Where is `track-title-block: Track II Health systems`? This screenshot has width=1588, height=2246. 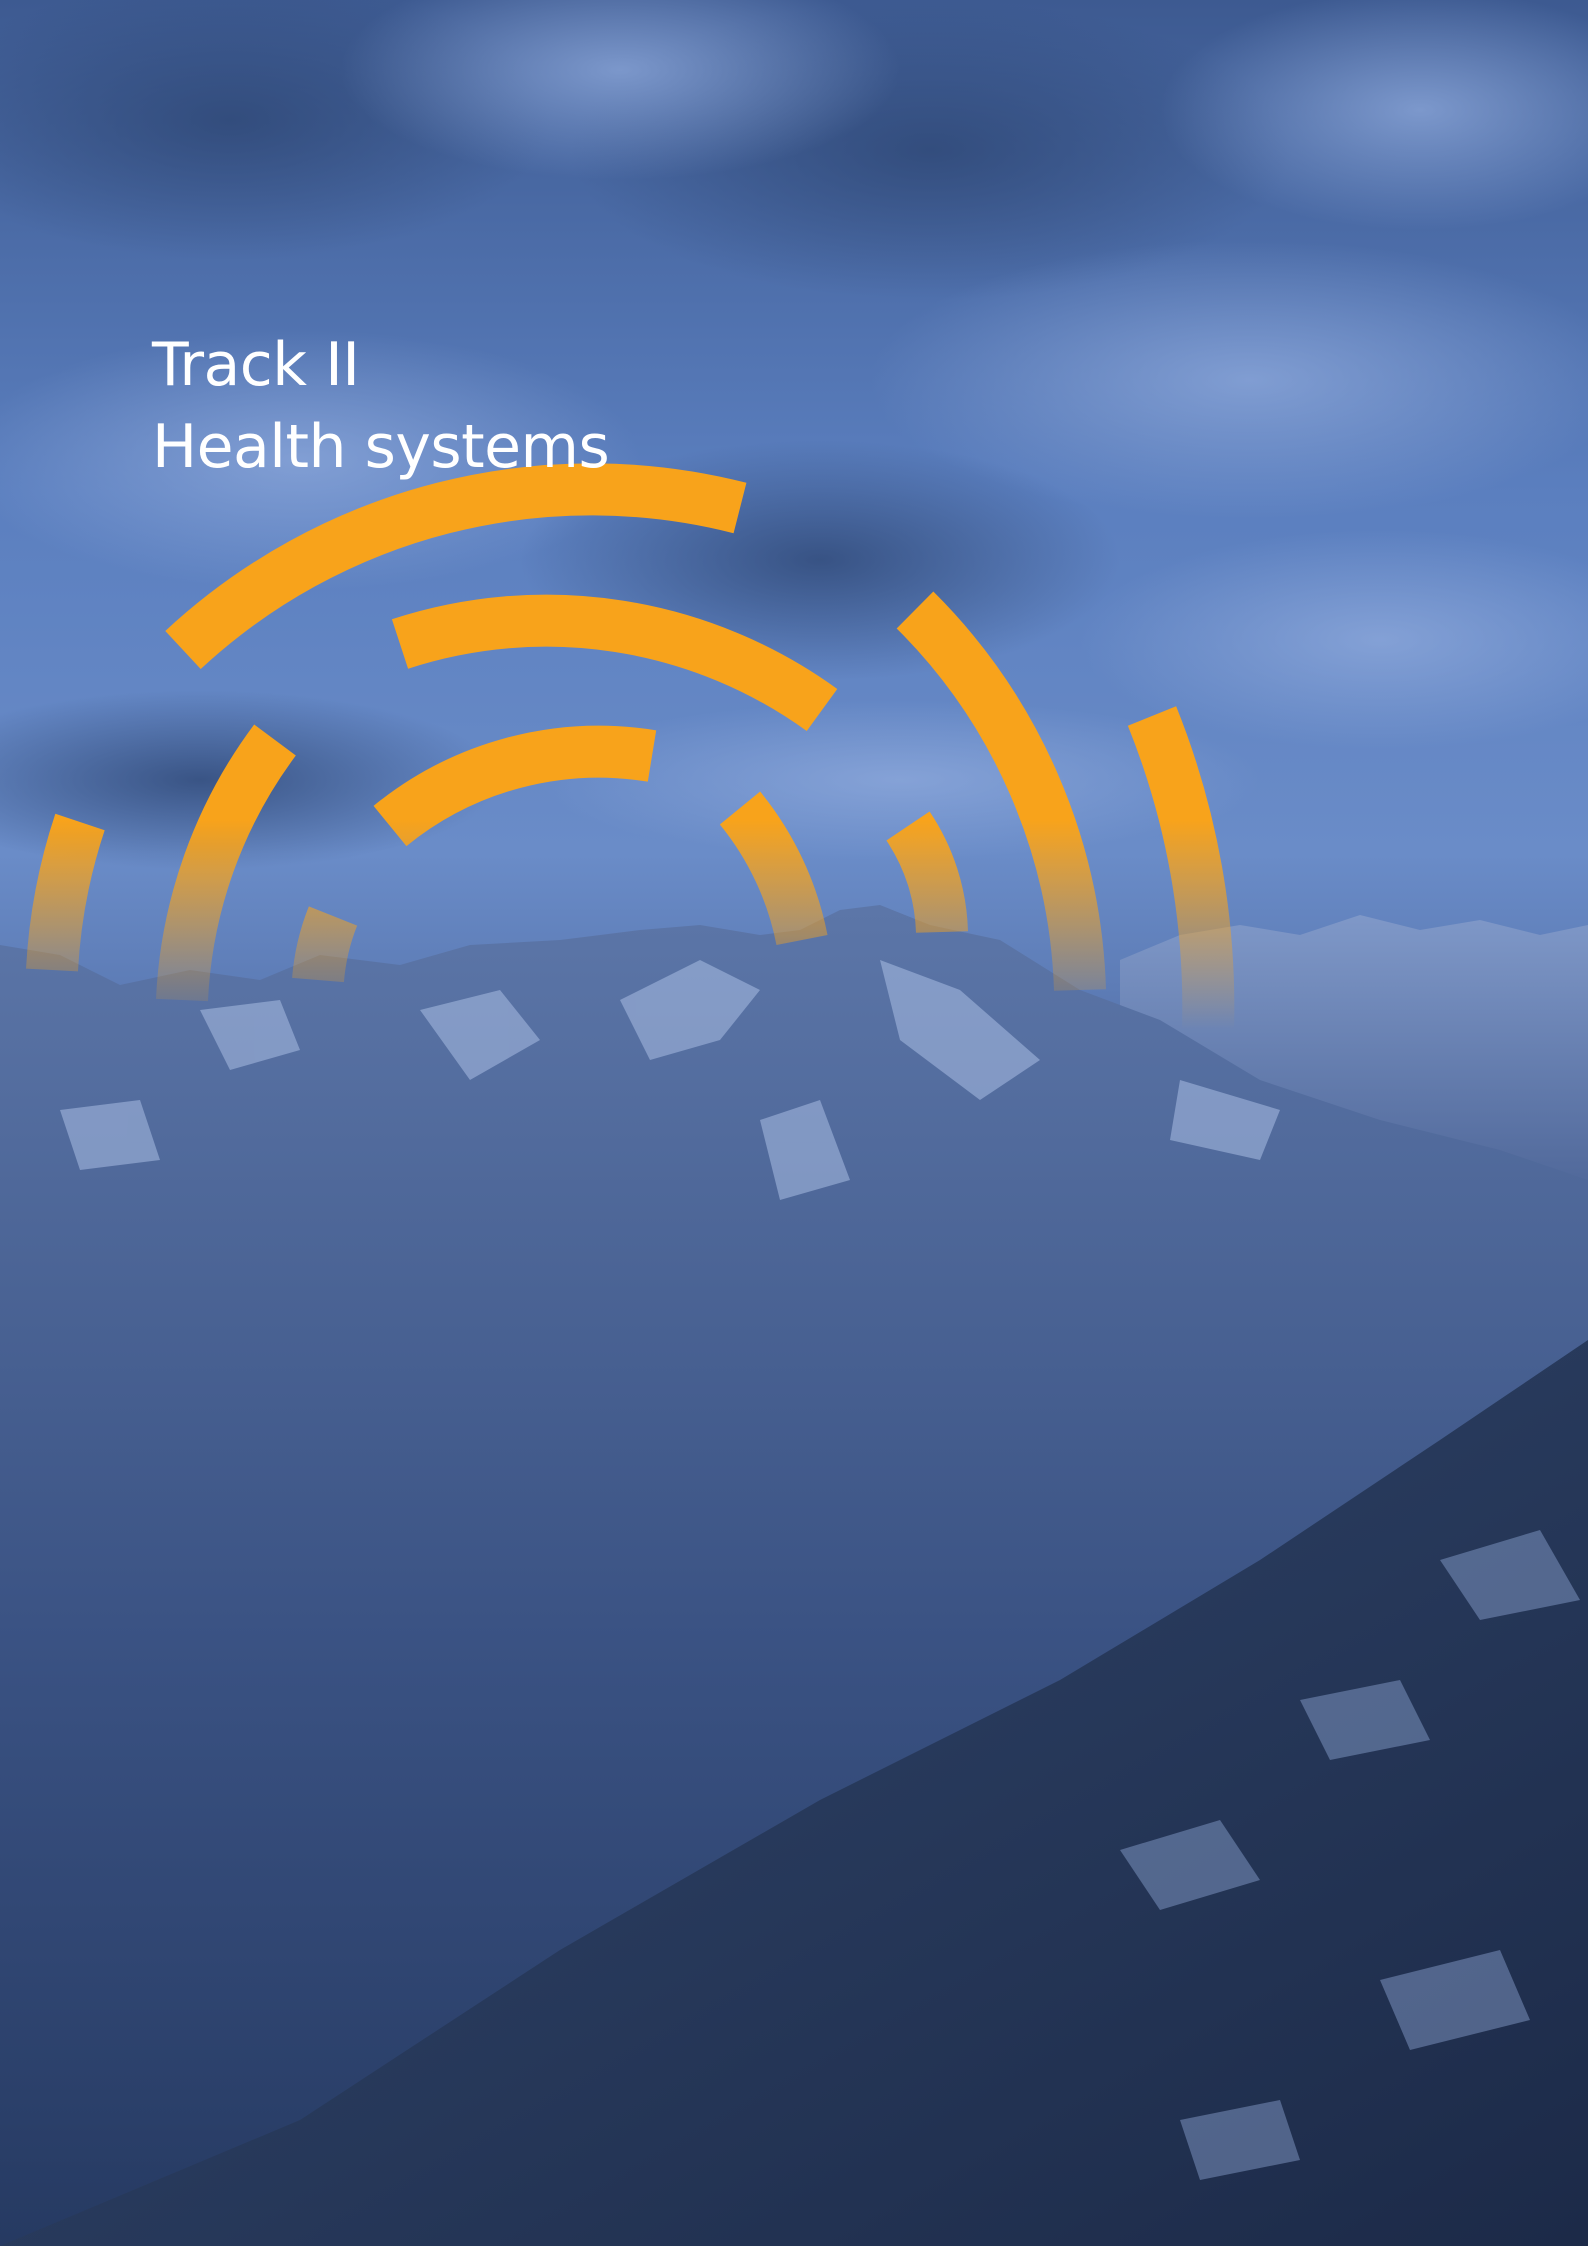
track-title-block: Track II Health systems is located at coordinates (381, 406).